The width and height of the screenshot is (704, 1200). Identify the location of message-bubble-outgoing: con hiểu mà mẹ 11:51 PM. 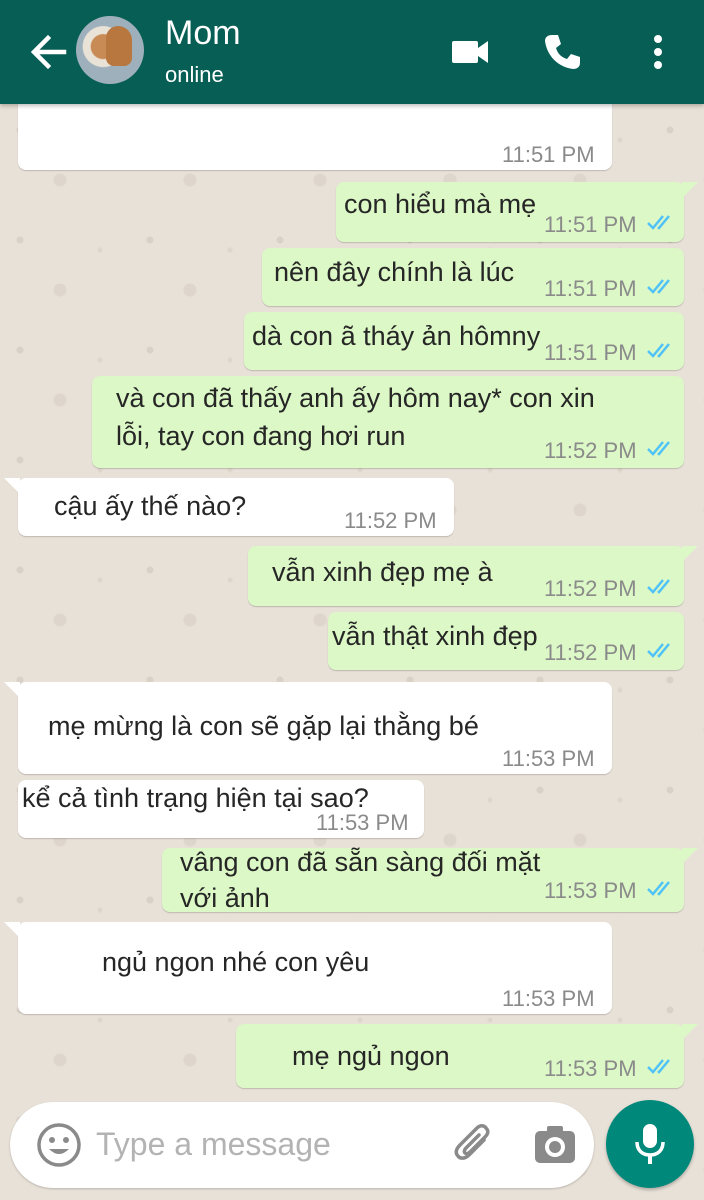
(517, 212).